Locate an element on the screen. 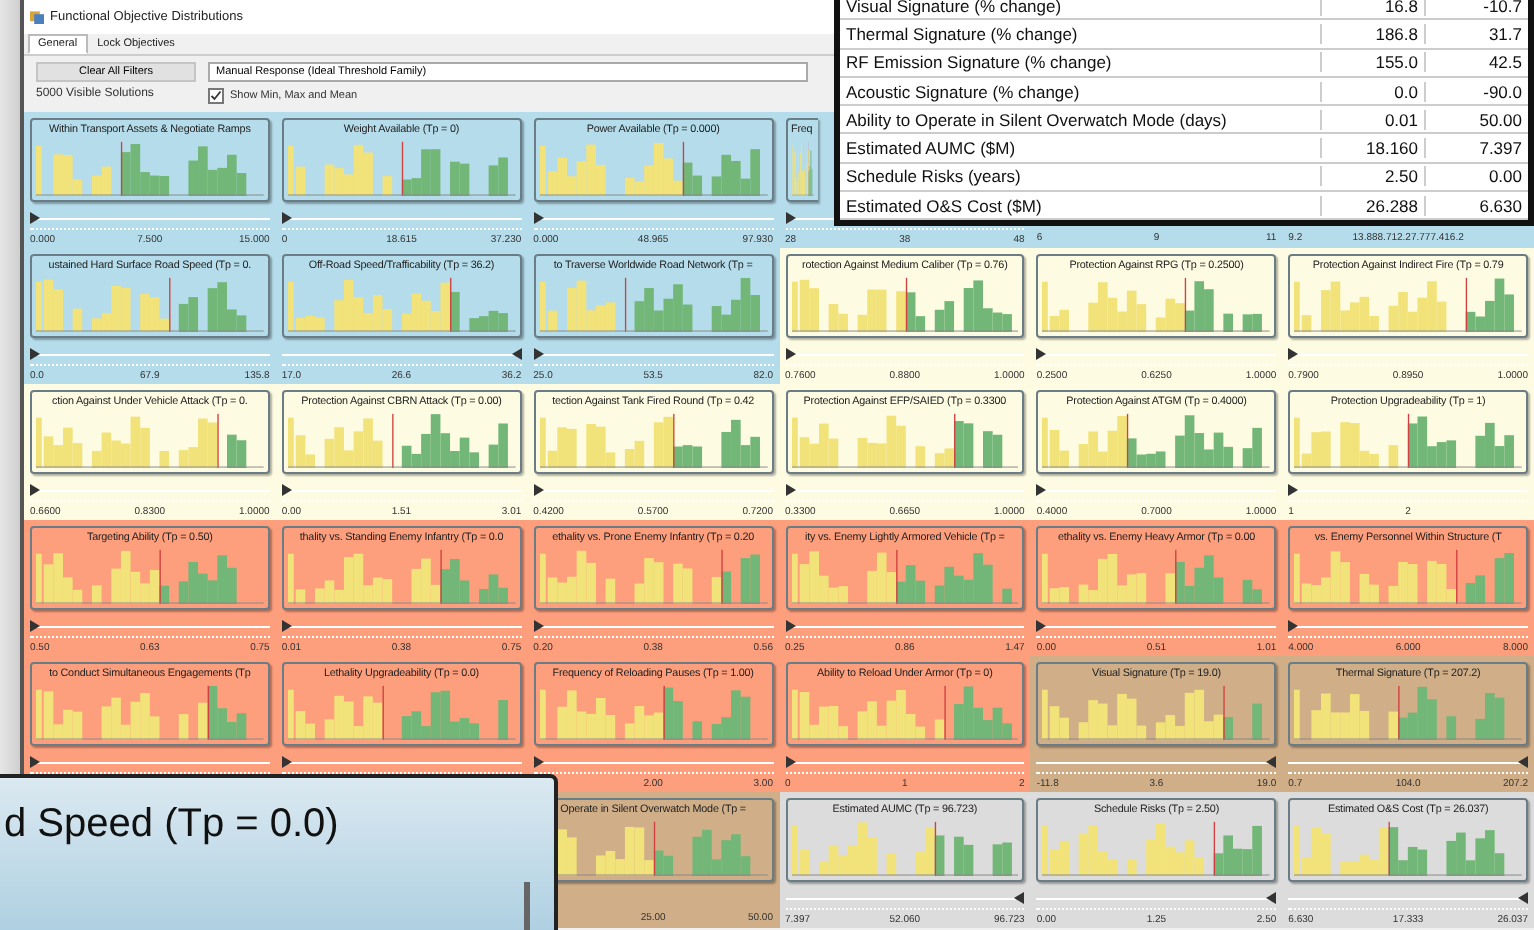 This screenshot has height=930, width=1534. table-cell: 155.0 is located at coordinates (1372, 62).